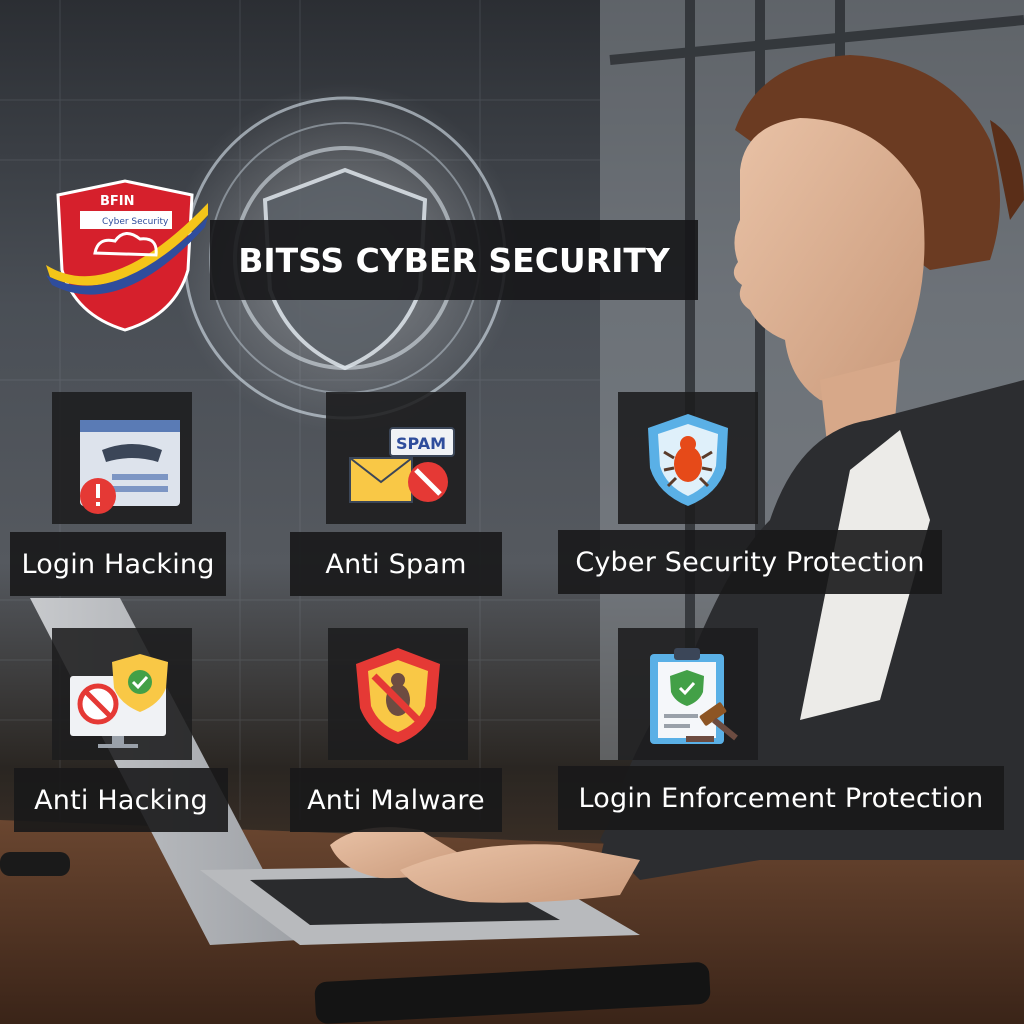 This screenshot has height=1024, width=1024. Describe the element at coordinates (118, 564) in the screenshot. I see `feature-label-login-hacking: Login Hacking` at that location.